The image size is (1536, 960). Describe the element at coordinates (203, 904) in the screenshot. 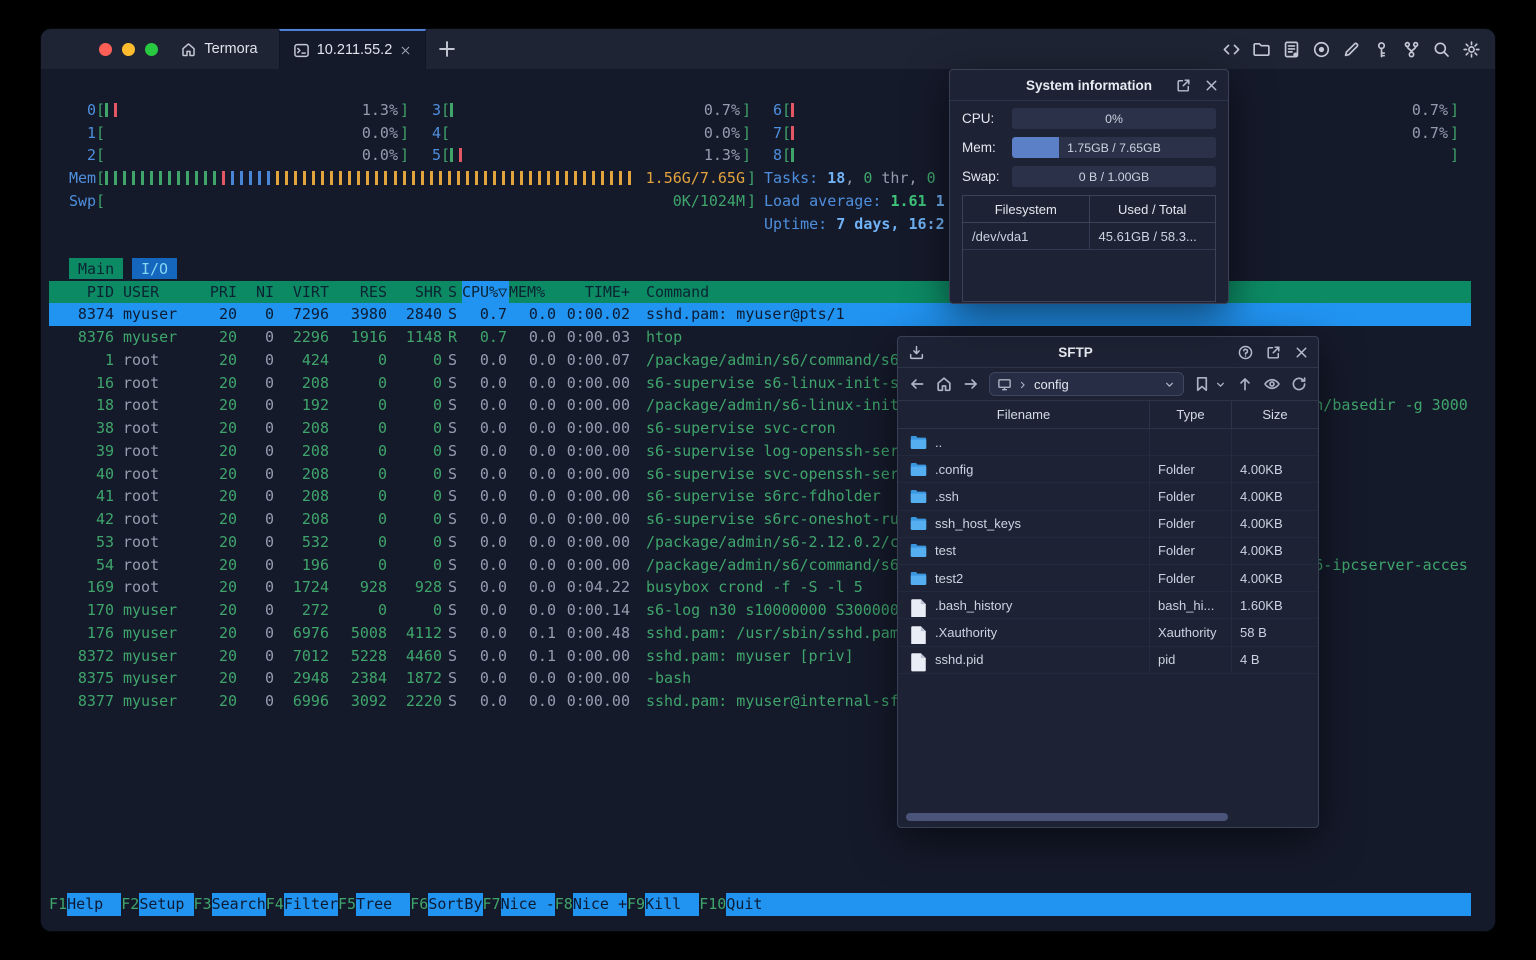

I see `fkey-f3: F3` at that location.